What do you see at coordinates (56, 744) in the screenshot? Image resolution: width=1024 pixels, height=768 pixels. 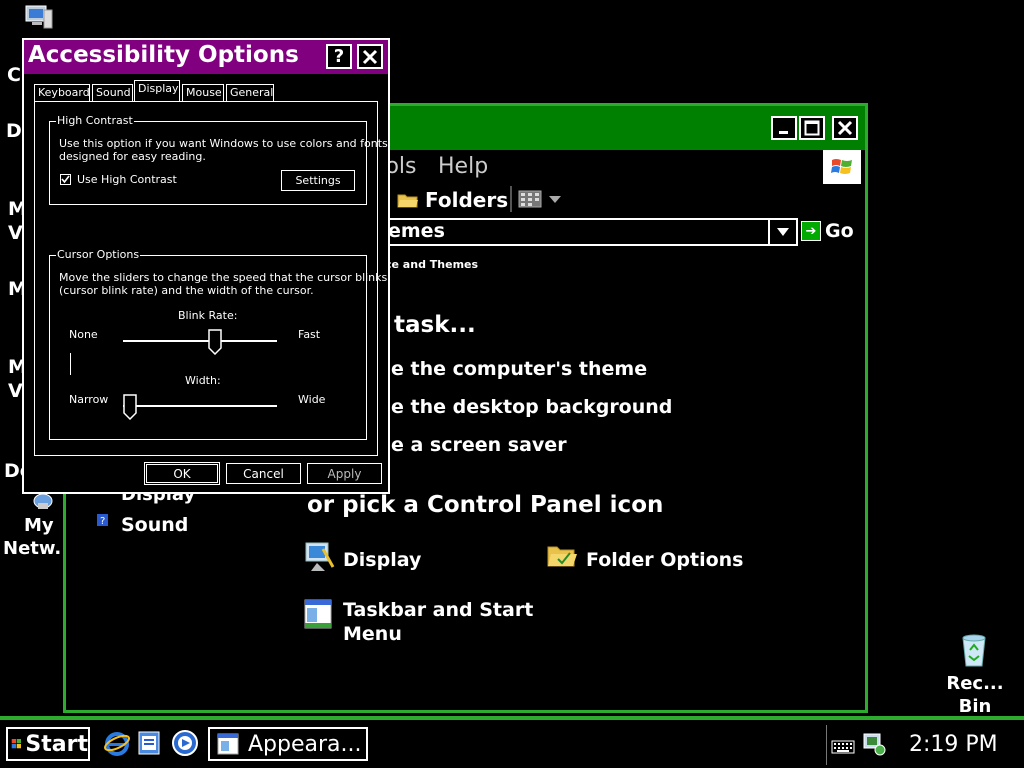 I see `start-label: Start` at bounding box center [56, 744].